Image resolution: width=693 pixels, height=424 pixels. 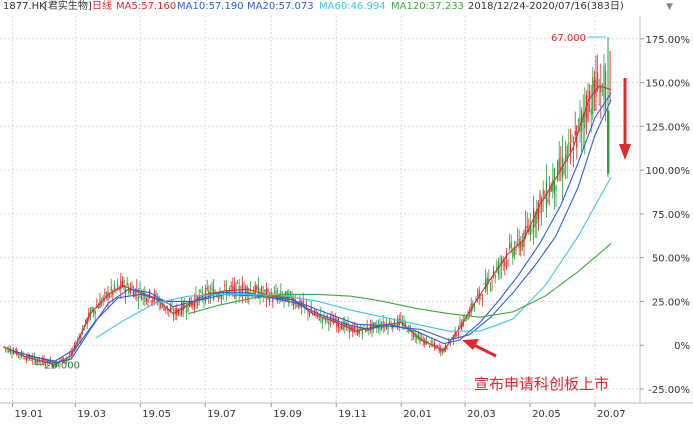 What do you see at coordinates (400, 280) in the screenshot?
I see `ma120-line` at bounding box center [400, 280].